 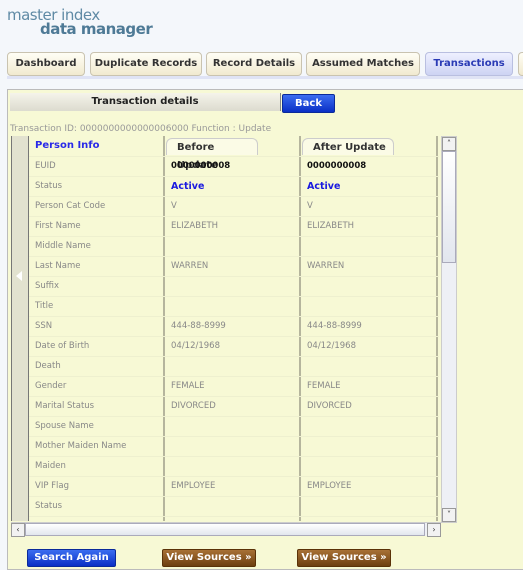 What do you see at coordinates (44, 306) in the screenshot?
I see `field-label: Title` at bounding box center [44, 306].